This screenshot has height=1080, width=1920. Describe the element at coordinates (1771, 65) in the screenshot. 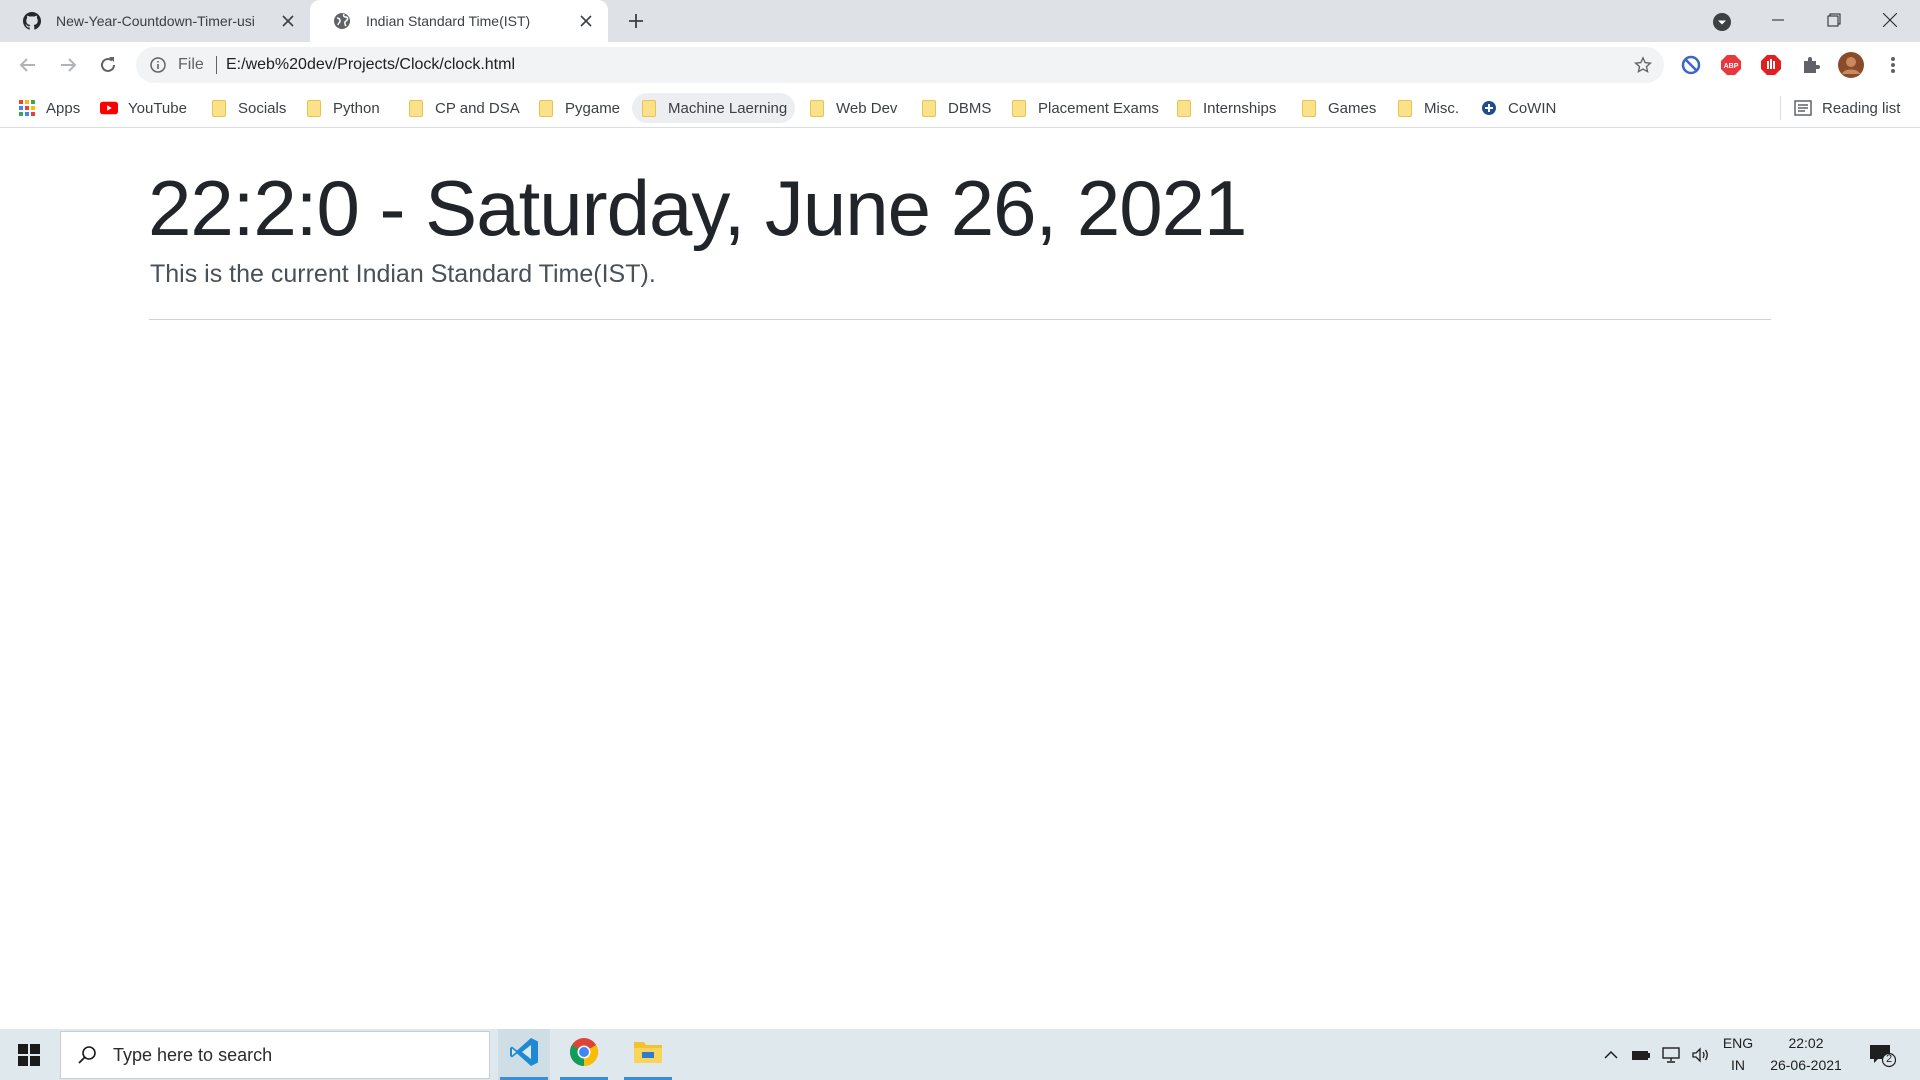

I see `hand-stop-icon` at that location.